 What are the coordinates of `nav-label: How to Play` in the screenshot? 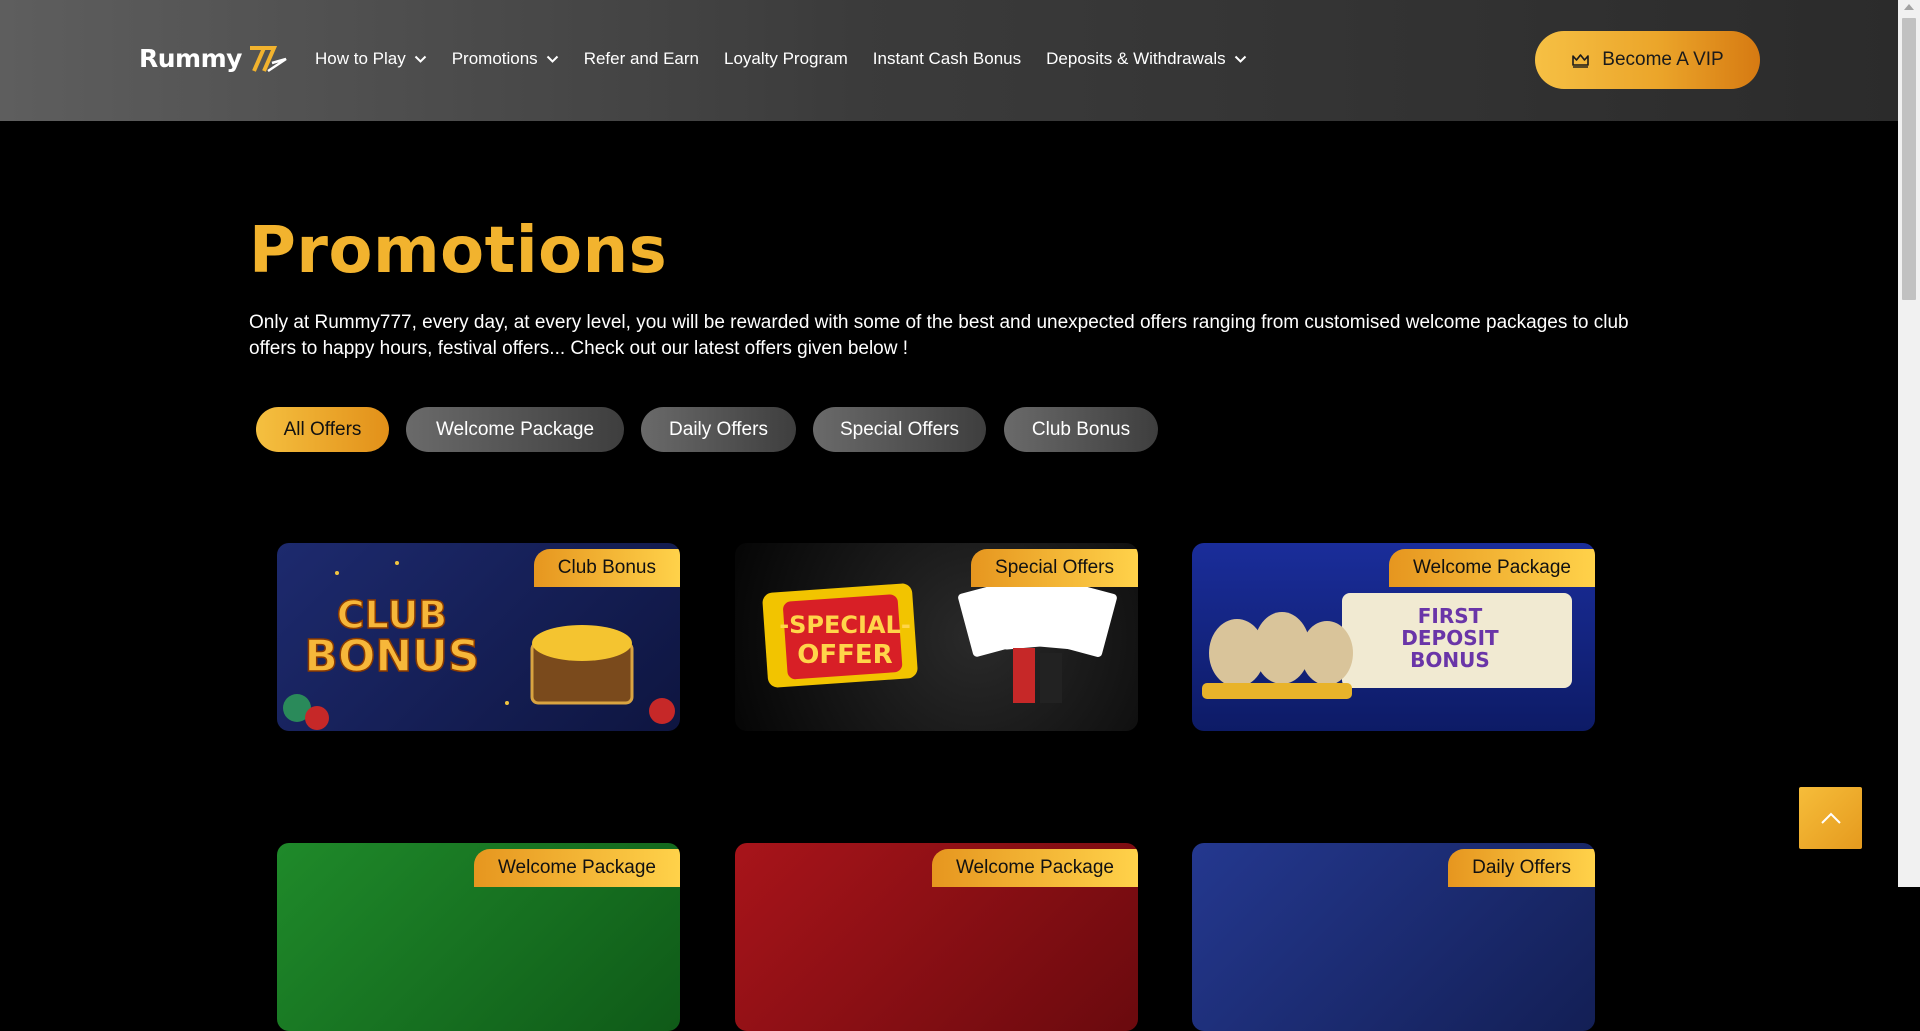 It's located at (360, 58).